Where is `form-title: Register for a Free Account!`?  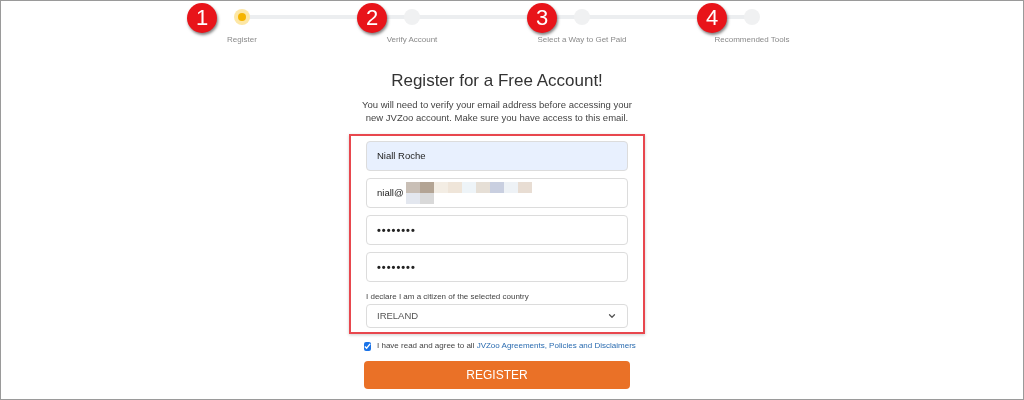
form-title: Register for a Free Account! is located at coordinates (497, 81).